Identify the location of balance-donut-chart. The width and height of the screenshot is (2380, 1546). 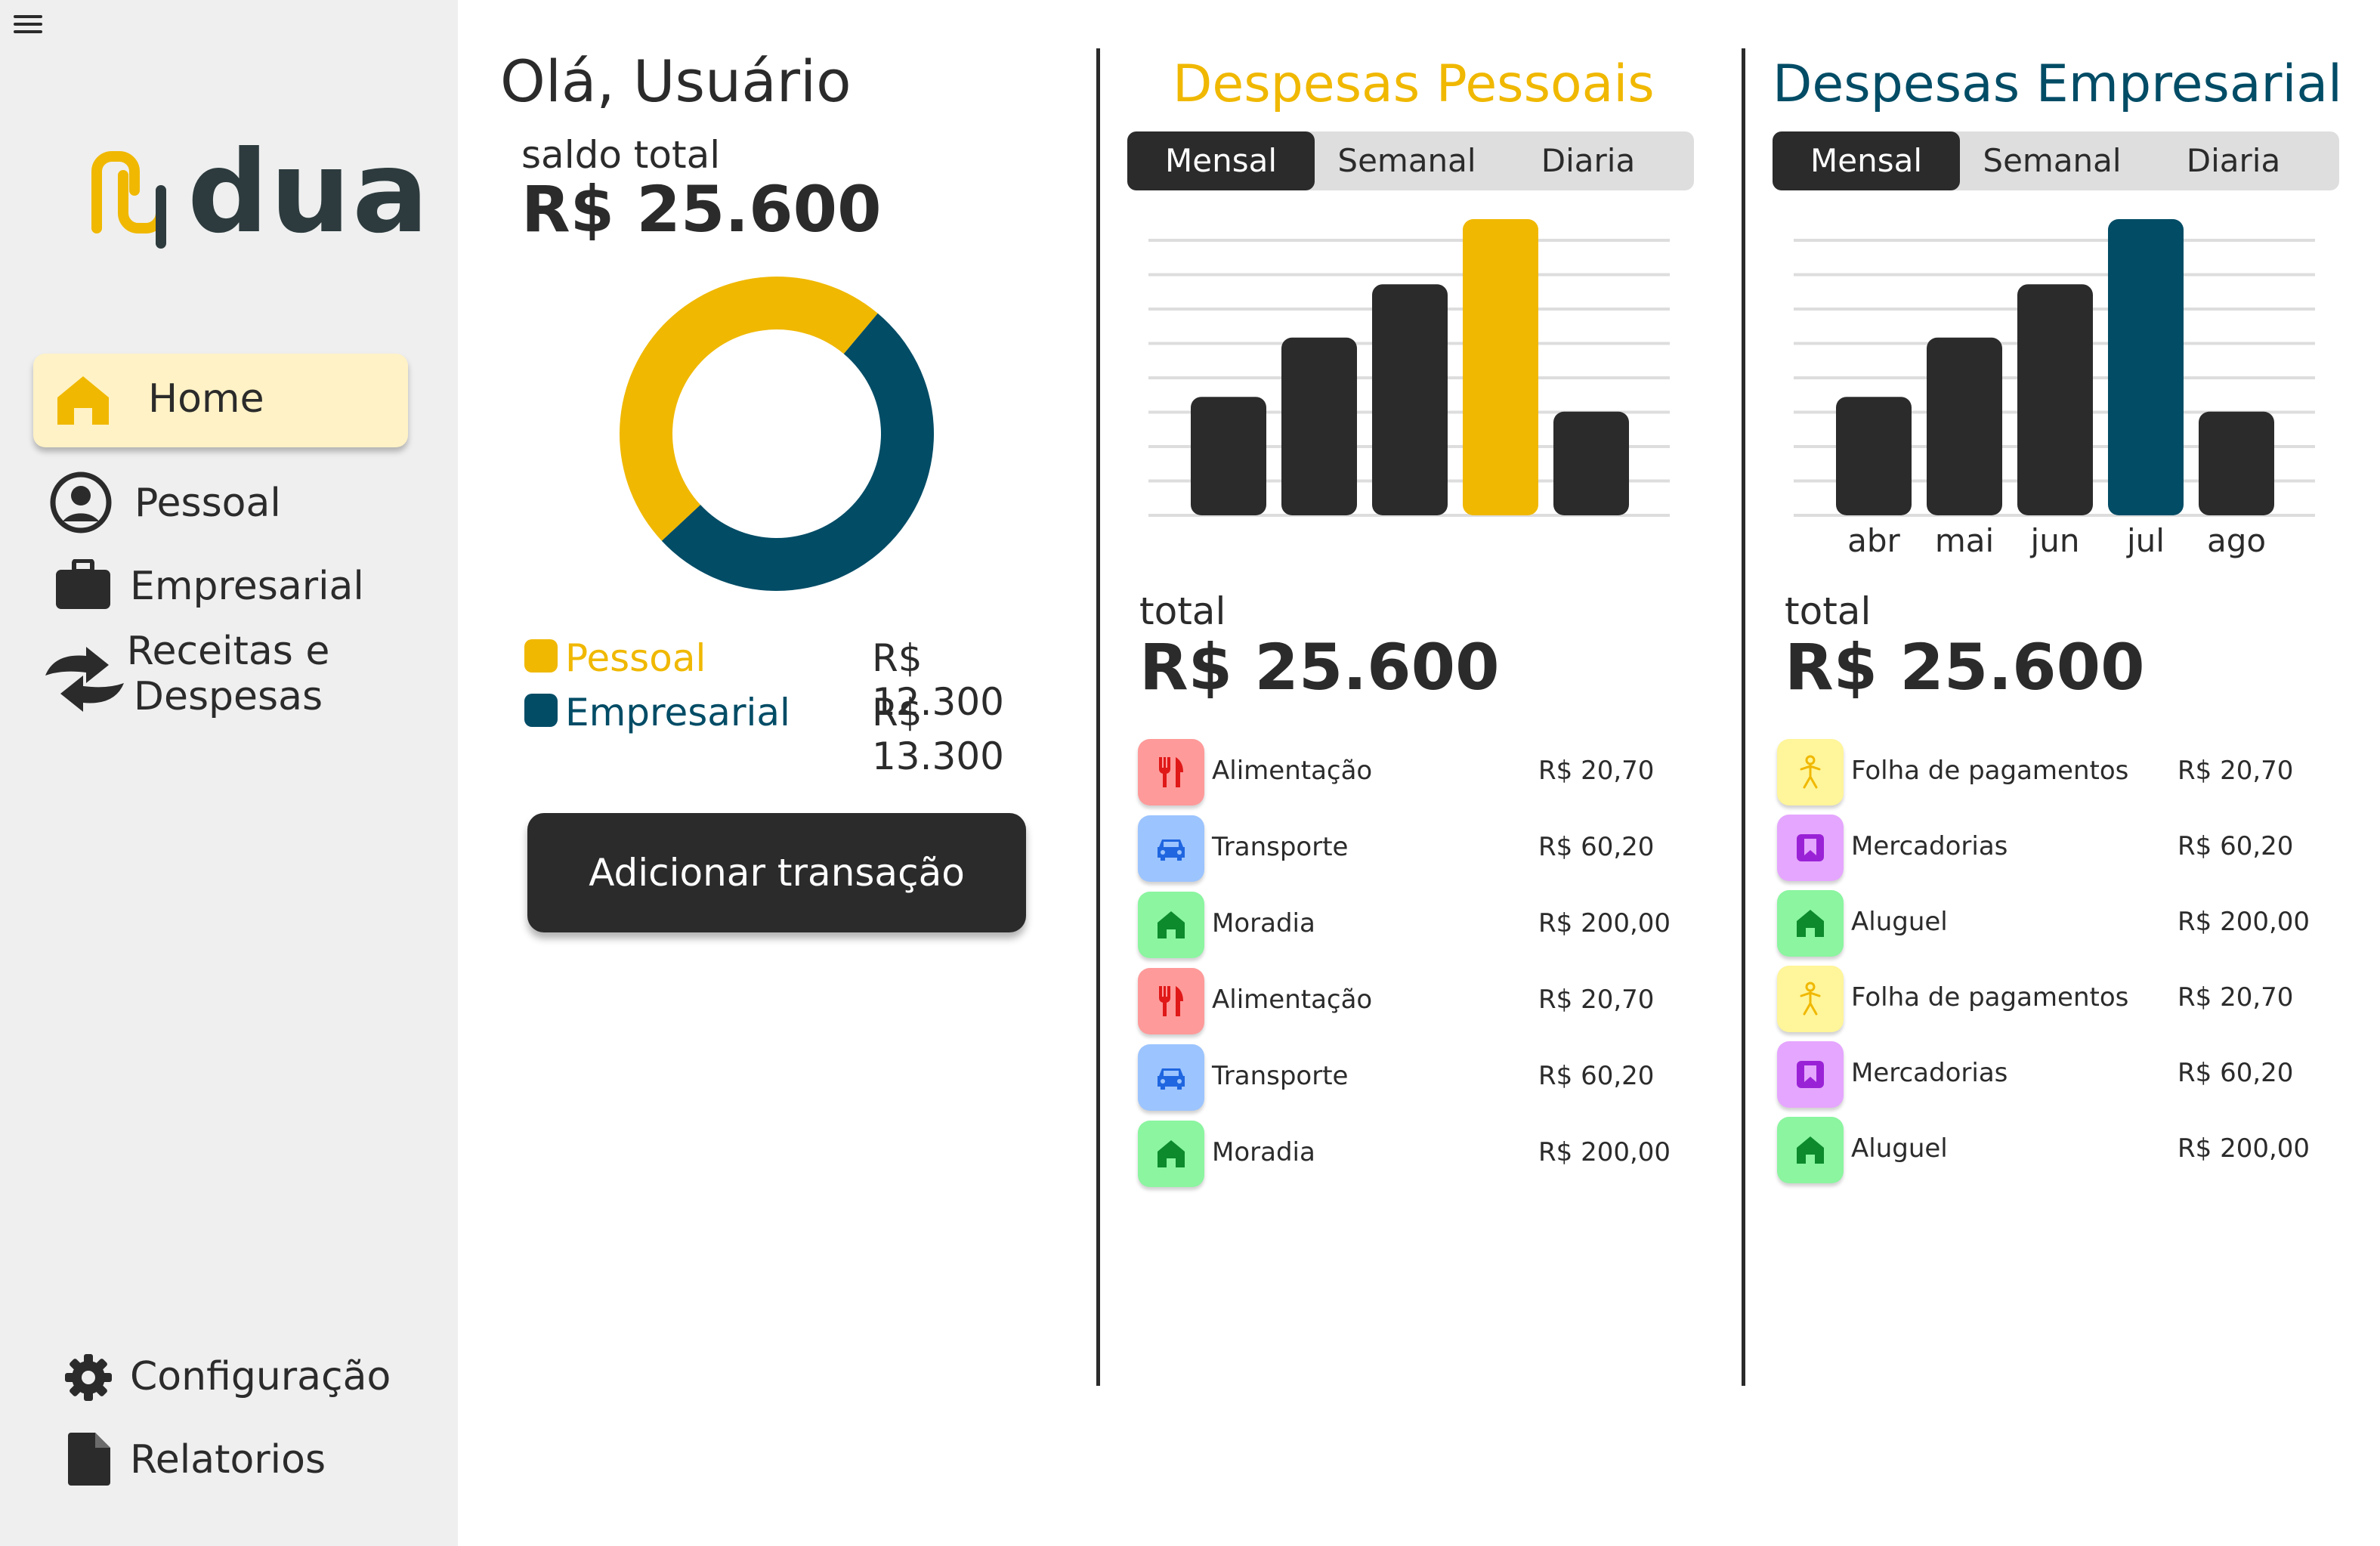
(776, 434).